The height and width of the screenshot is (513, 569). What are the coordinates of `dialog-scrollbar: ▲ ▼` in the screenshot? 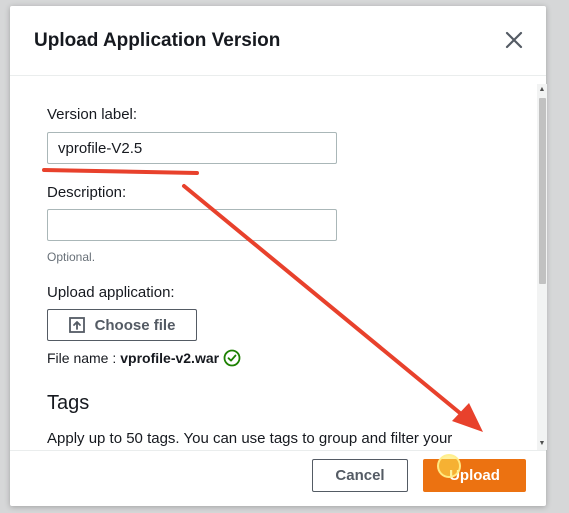 It's located at (542, 267).